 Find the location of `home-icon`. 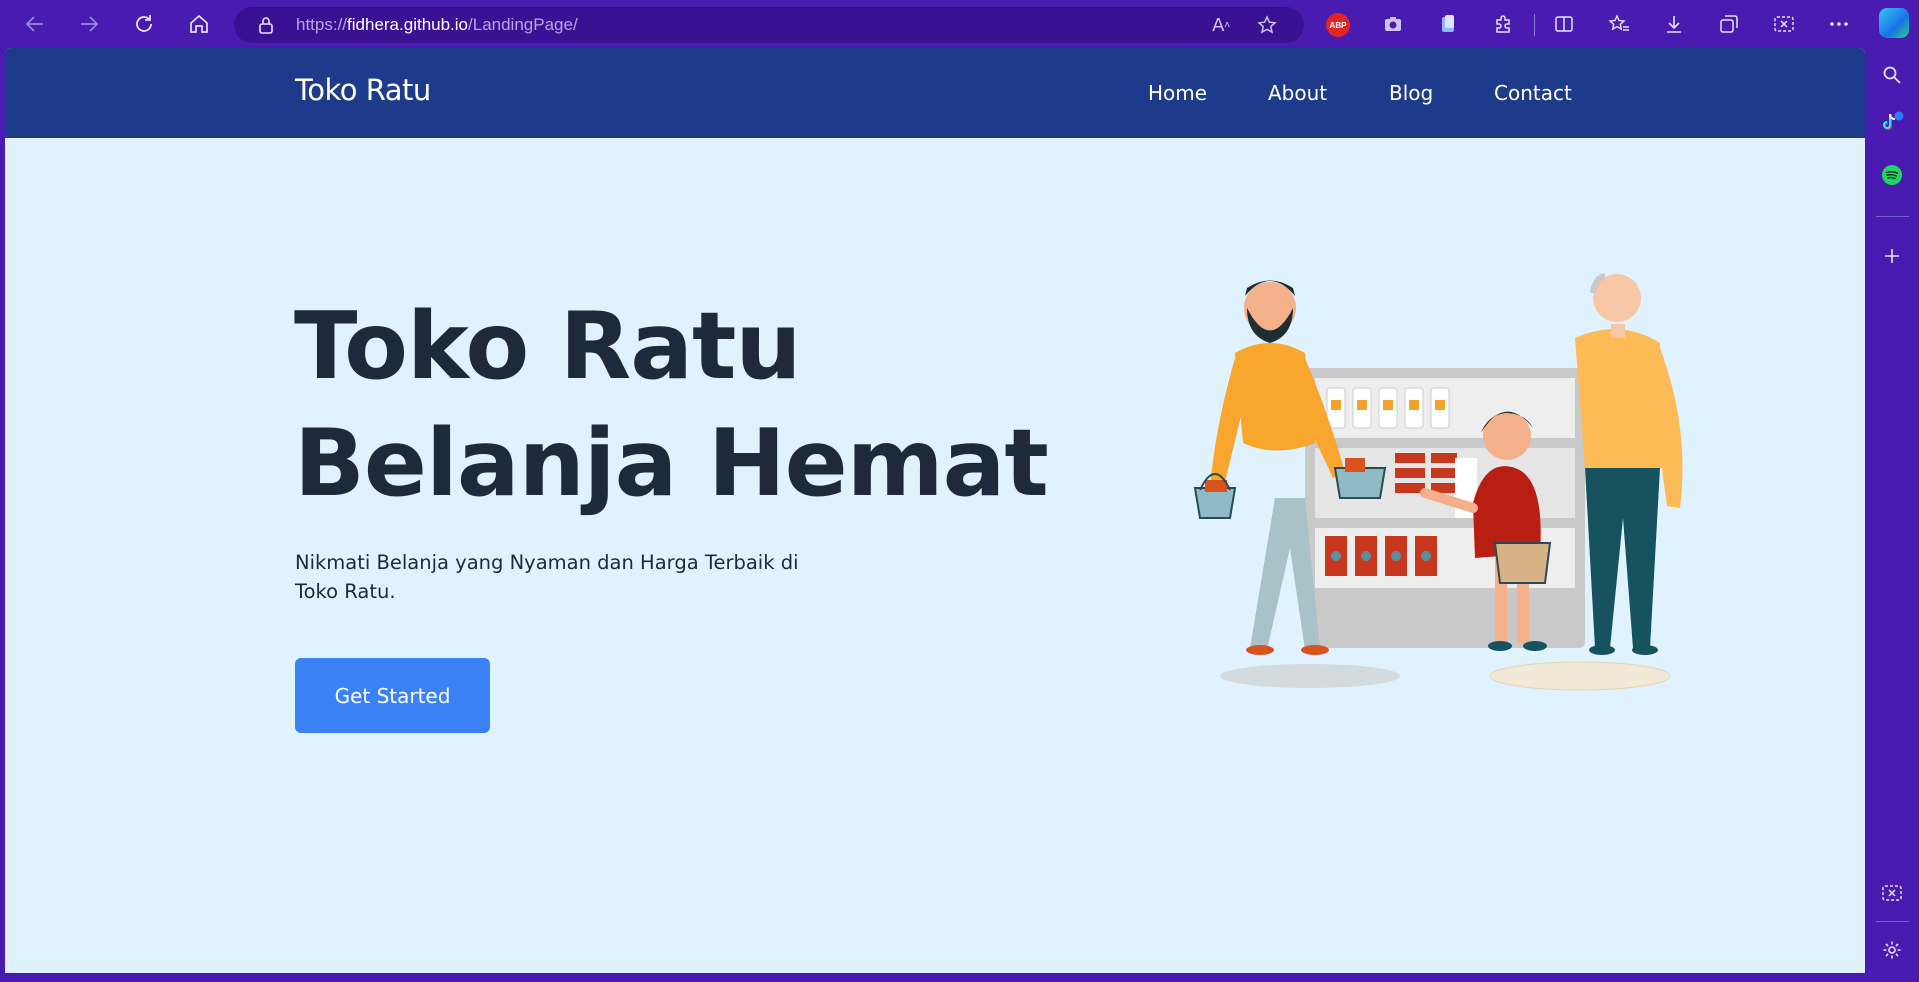

home-icon is located at coordinates (199, 24).